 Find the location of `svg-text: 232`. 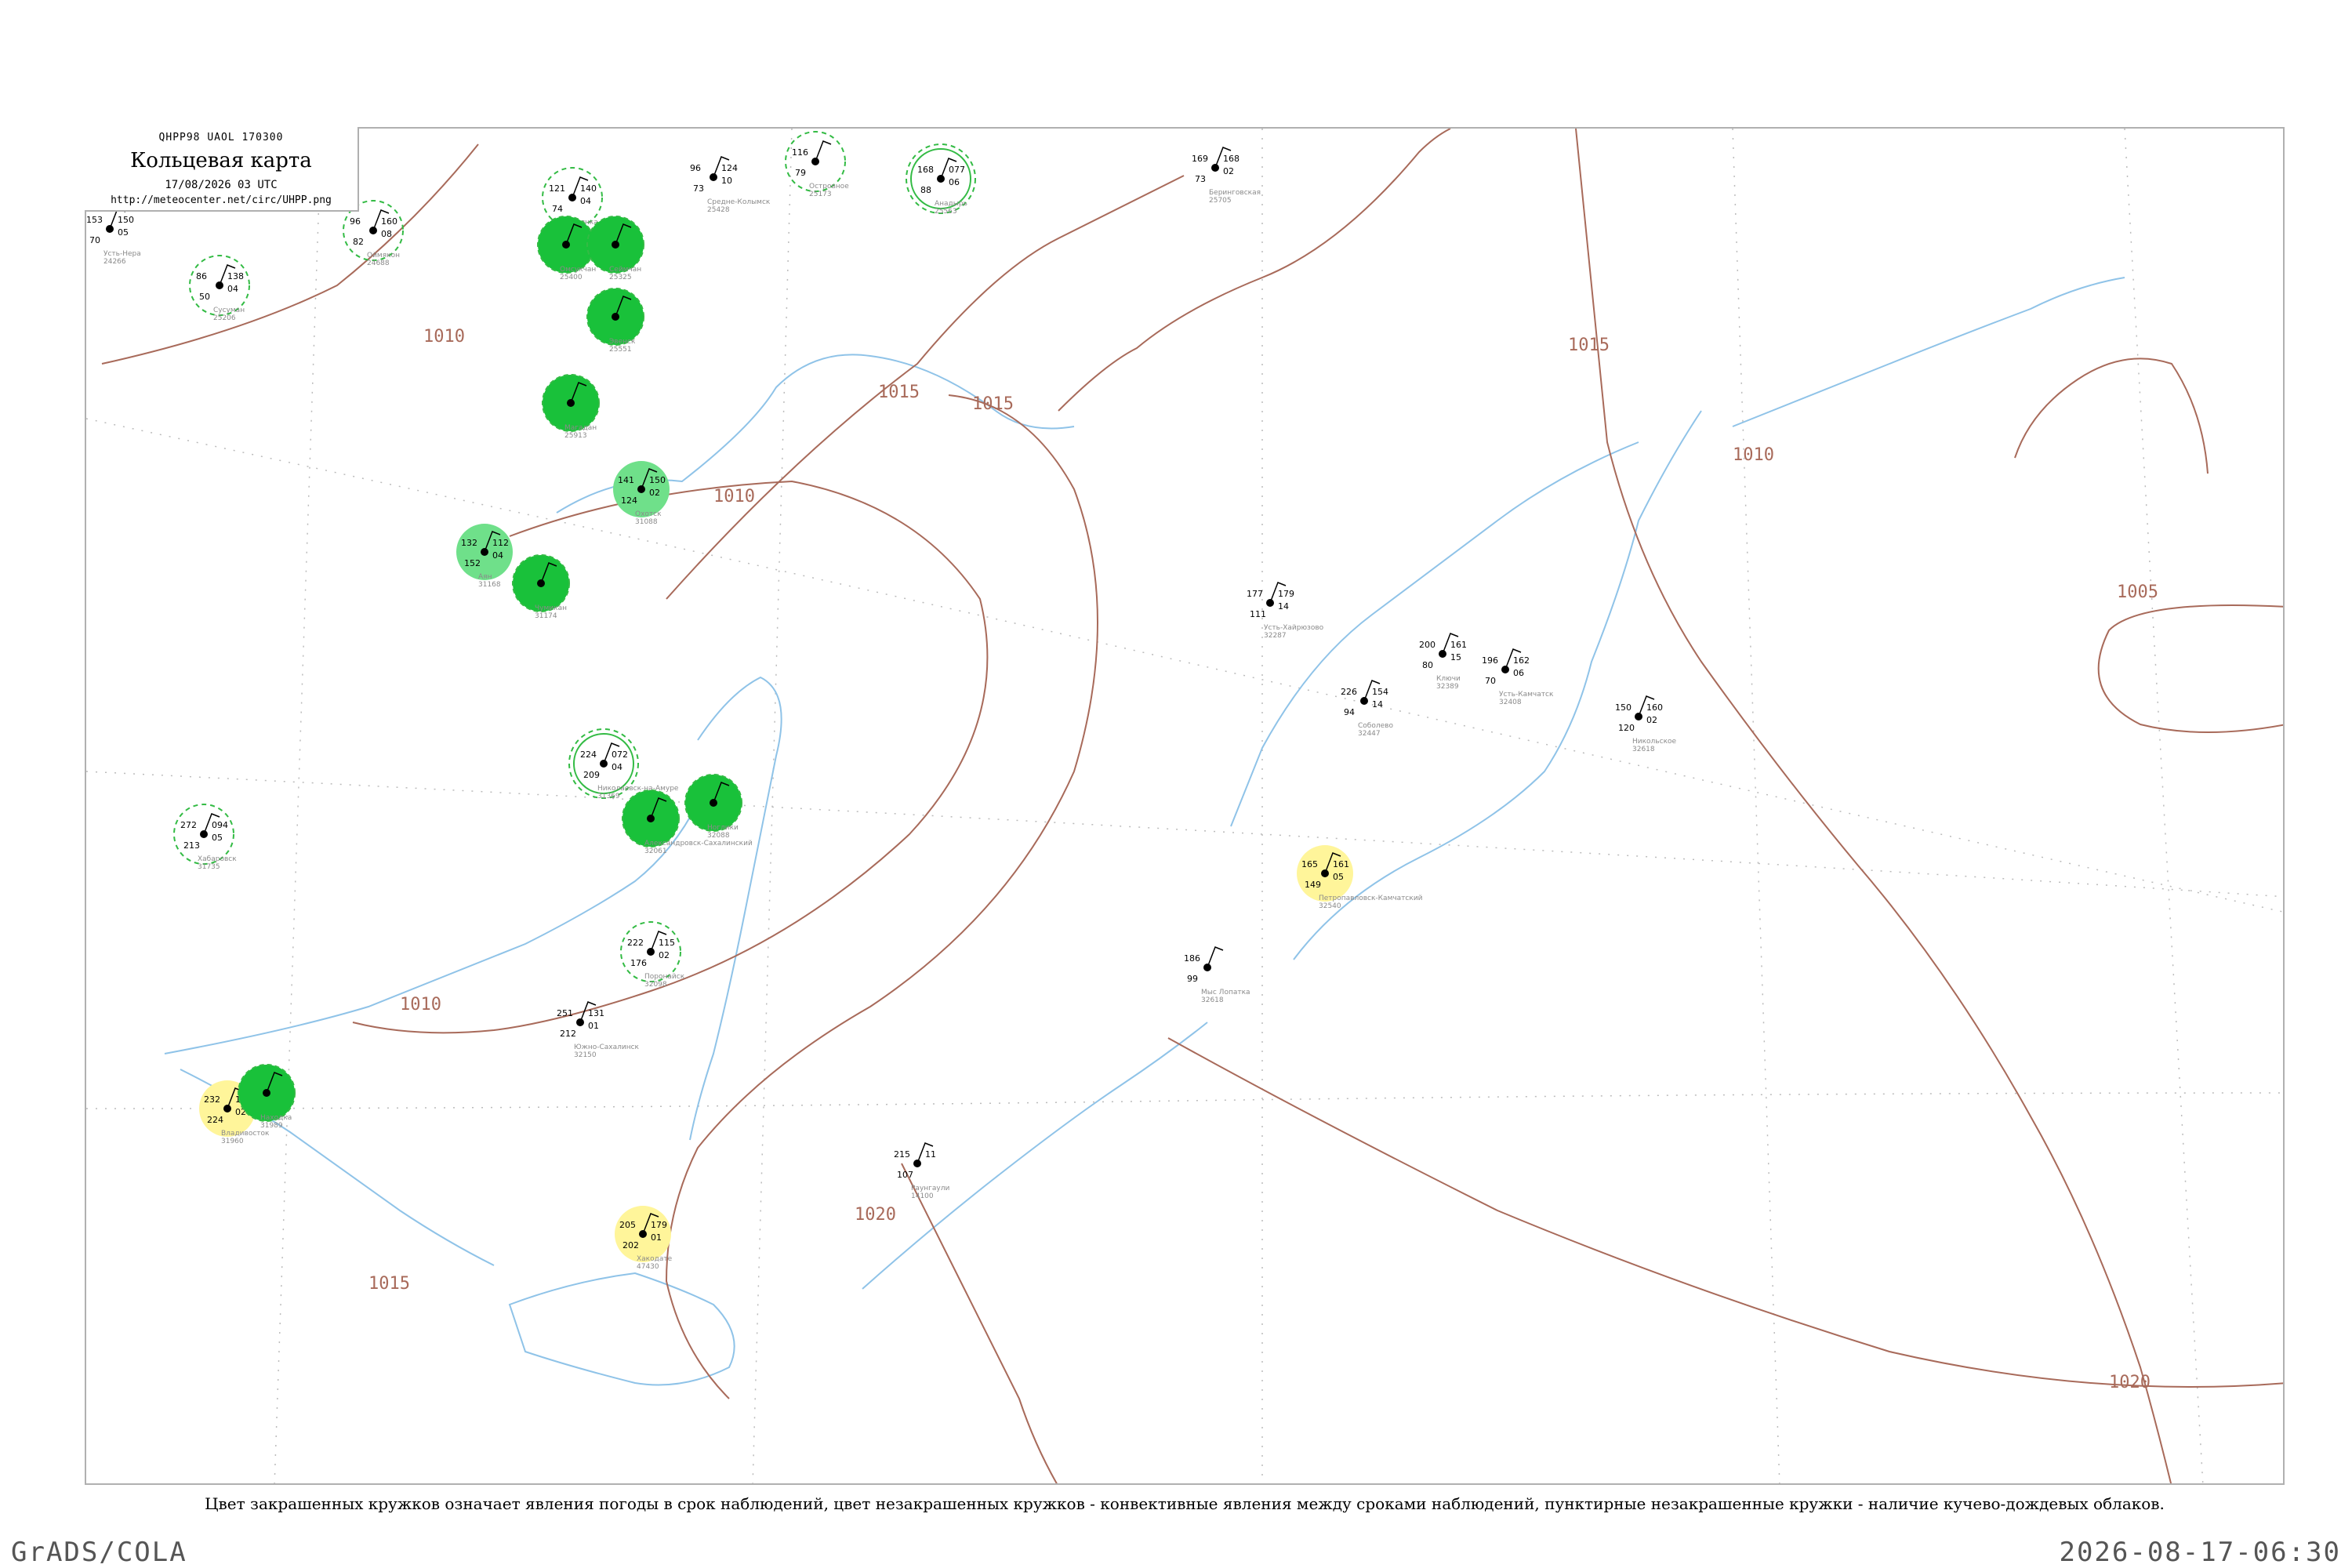

svg-text: 232 is located at coordinates (212, 1099).